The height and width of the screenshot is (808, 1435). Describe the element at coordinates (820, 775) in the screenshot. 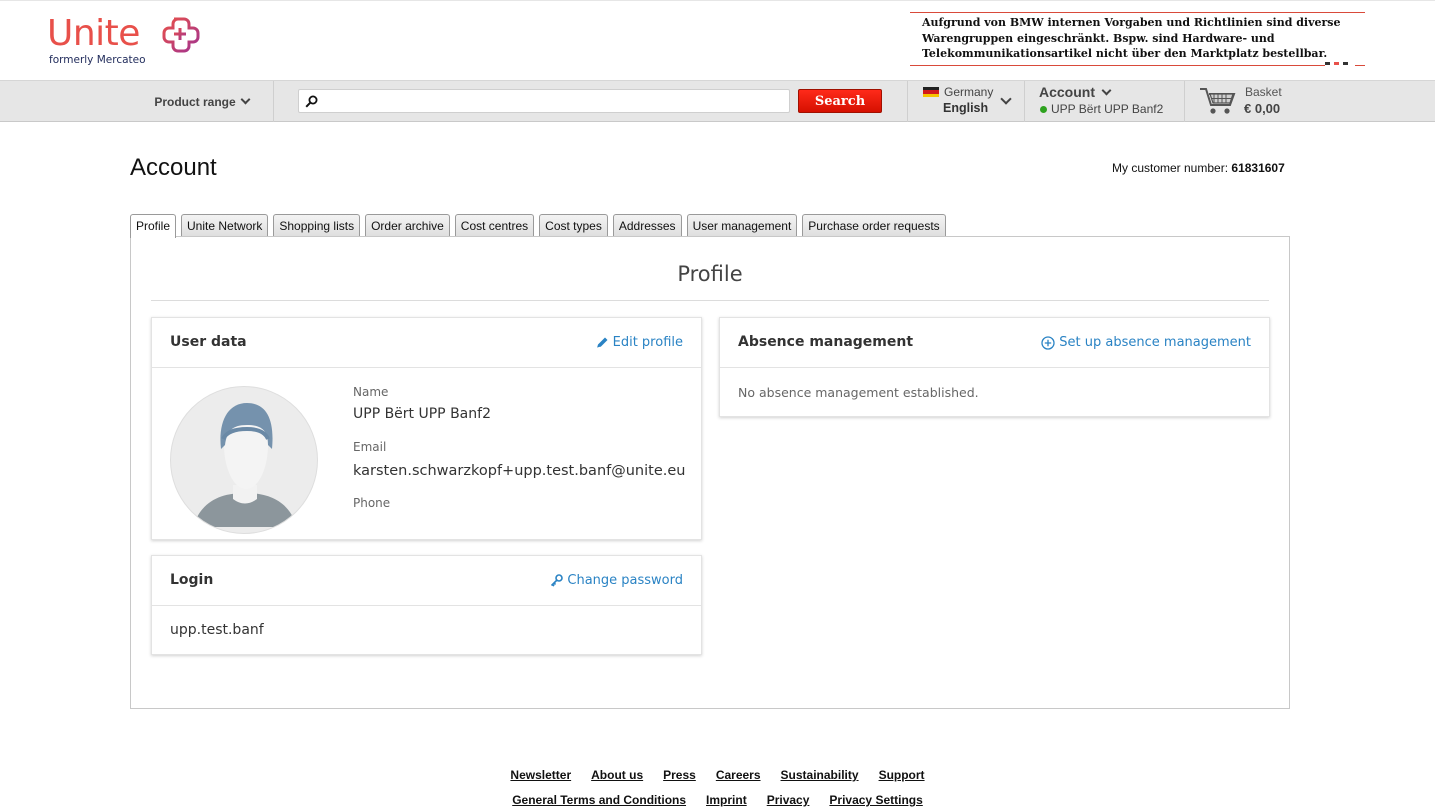

I see `footer-link-sustainability: Sustainability` at that location.